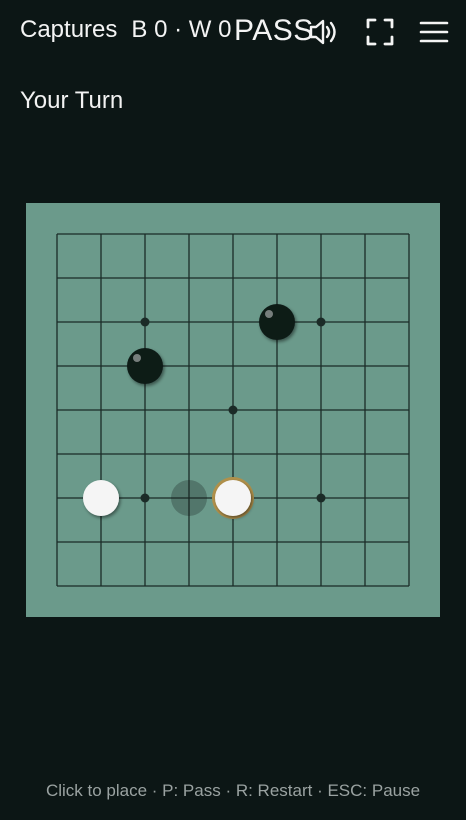  What do you see at coordinates (149, 29) in the screenshot?
I see `black-captures: B 0` at bounding box center [149, 29].